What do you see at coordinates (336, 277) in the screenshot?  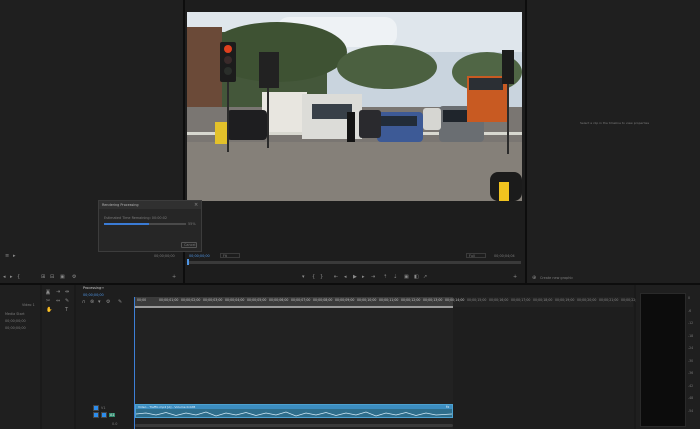 I see `go-to-in-icon: ⇤` at bounding box center [336, 277].